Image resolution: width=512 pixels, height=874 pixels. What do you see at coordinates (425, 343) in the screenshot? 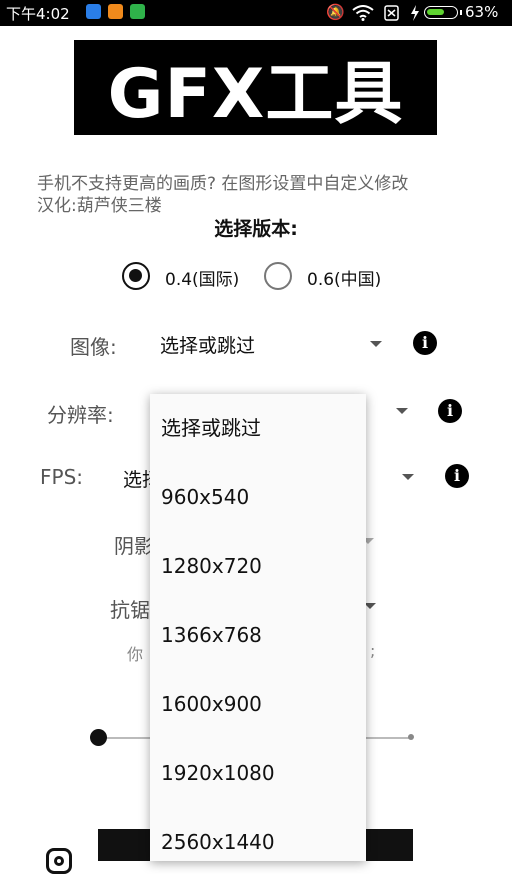
I see `graphics-info-icon: i` at bounding box center [425, 343].